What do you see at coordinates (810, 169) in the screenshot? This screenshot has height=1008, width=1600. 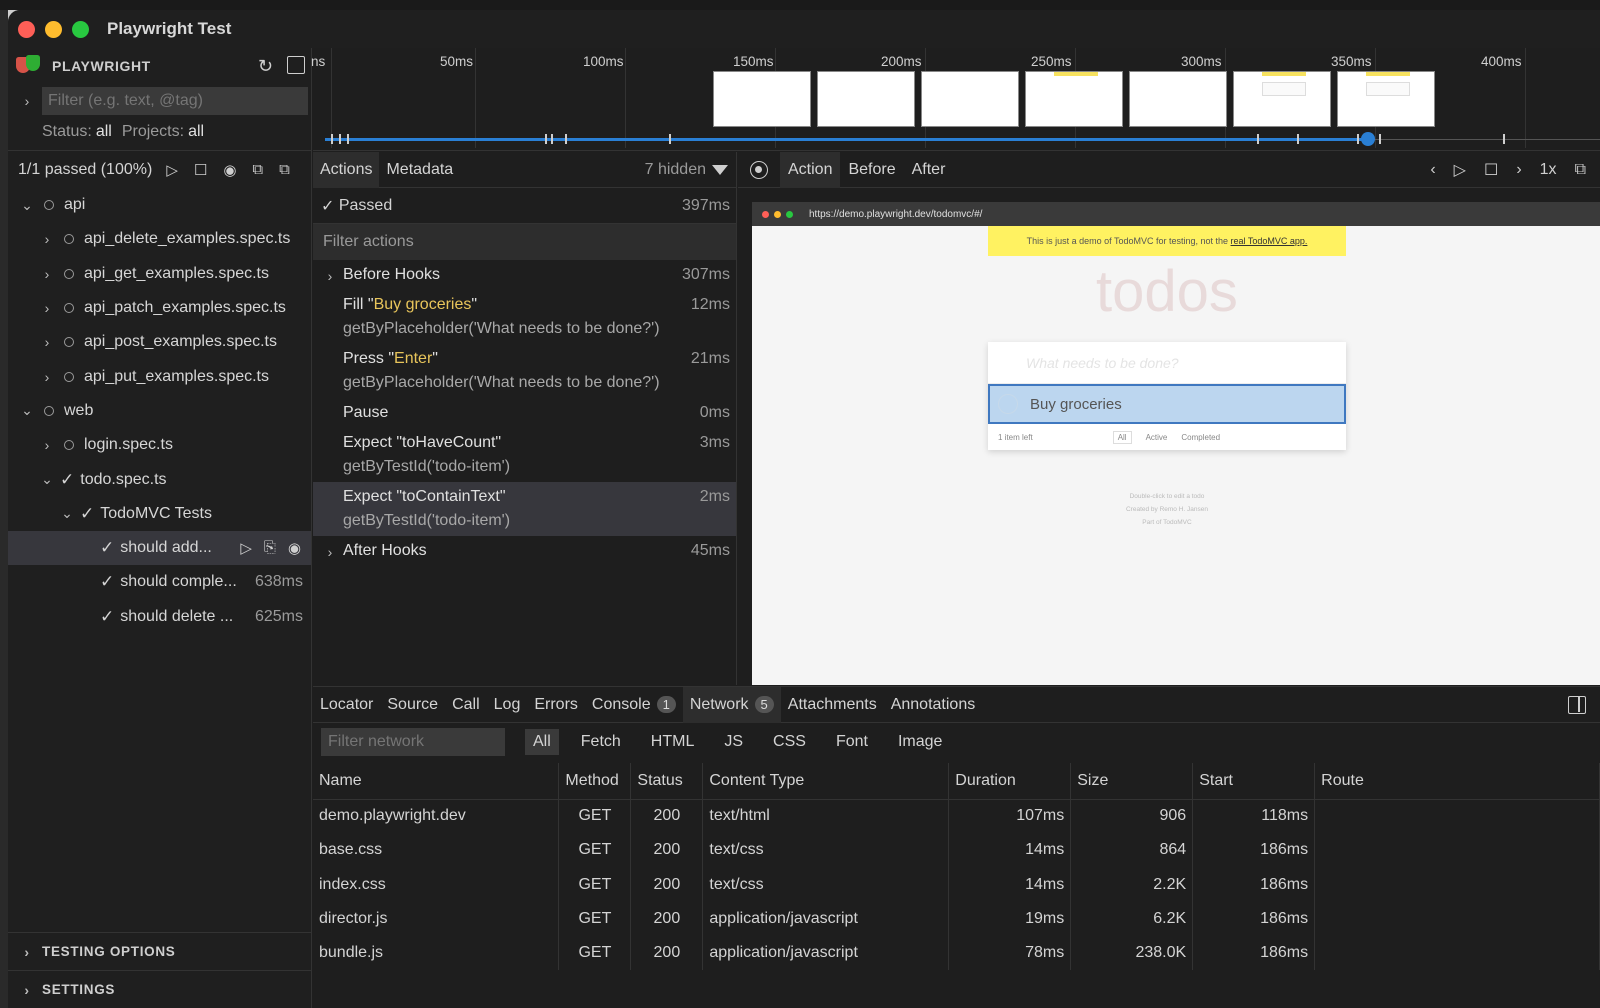 I see `tab-action: Action` at bounding box center [810, 169].